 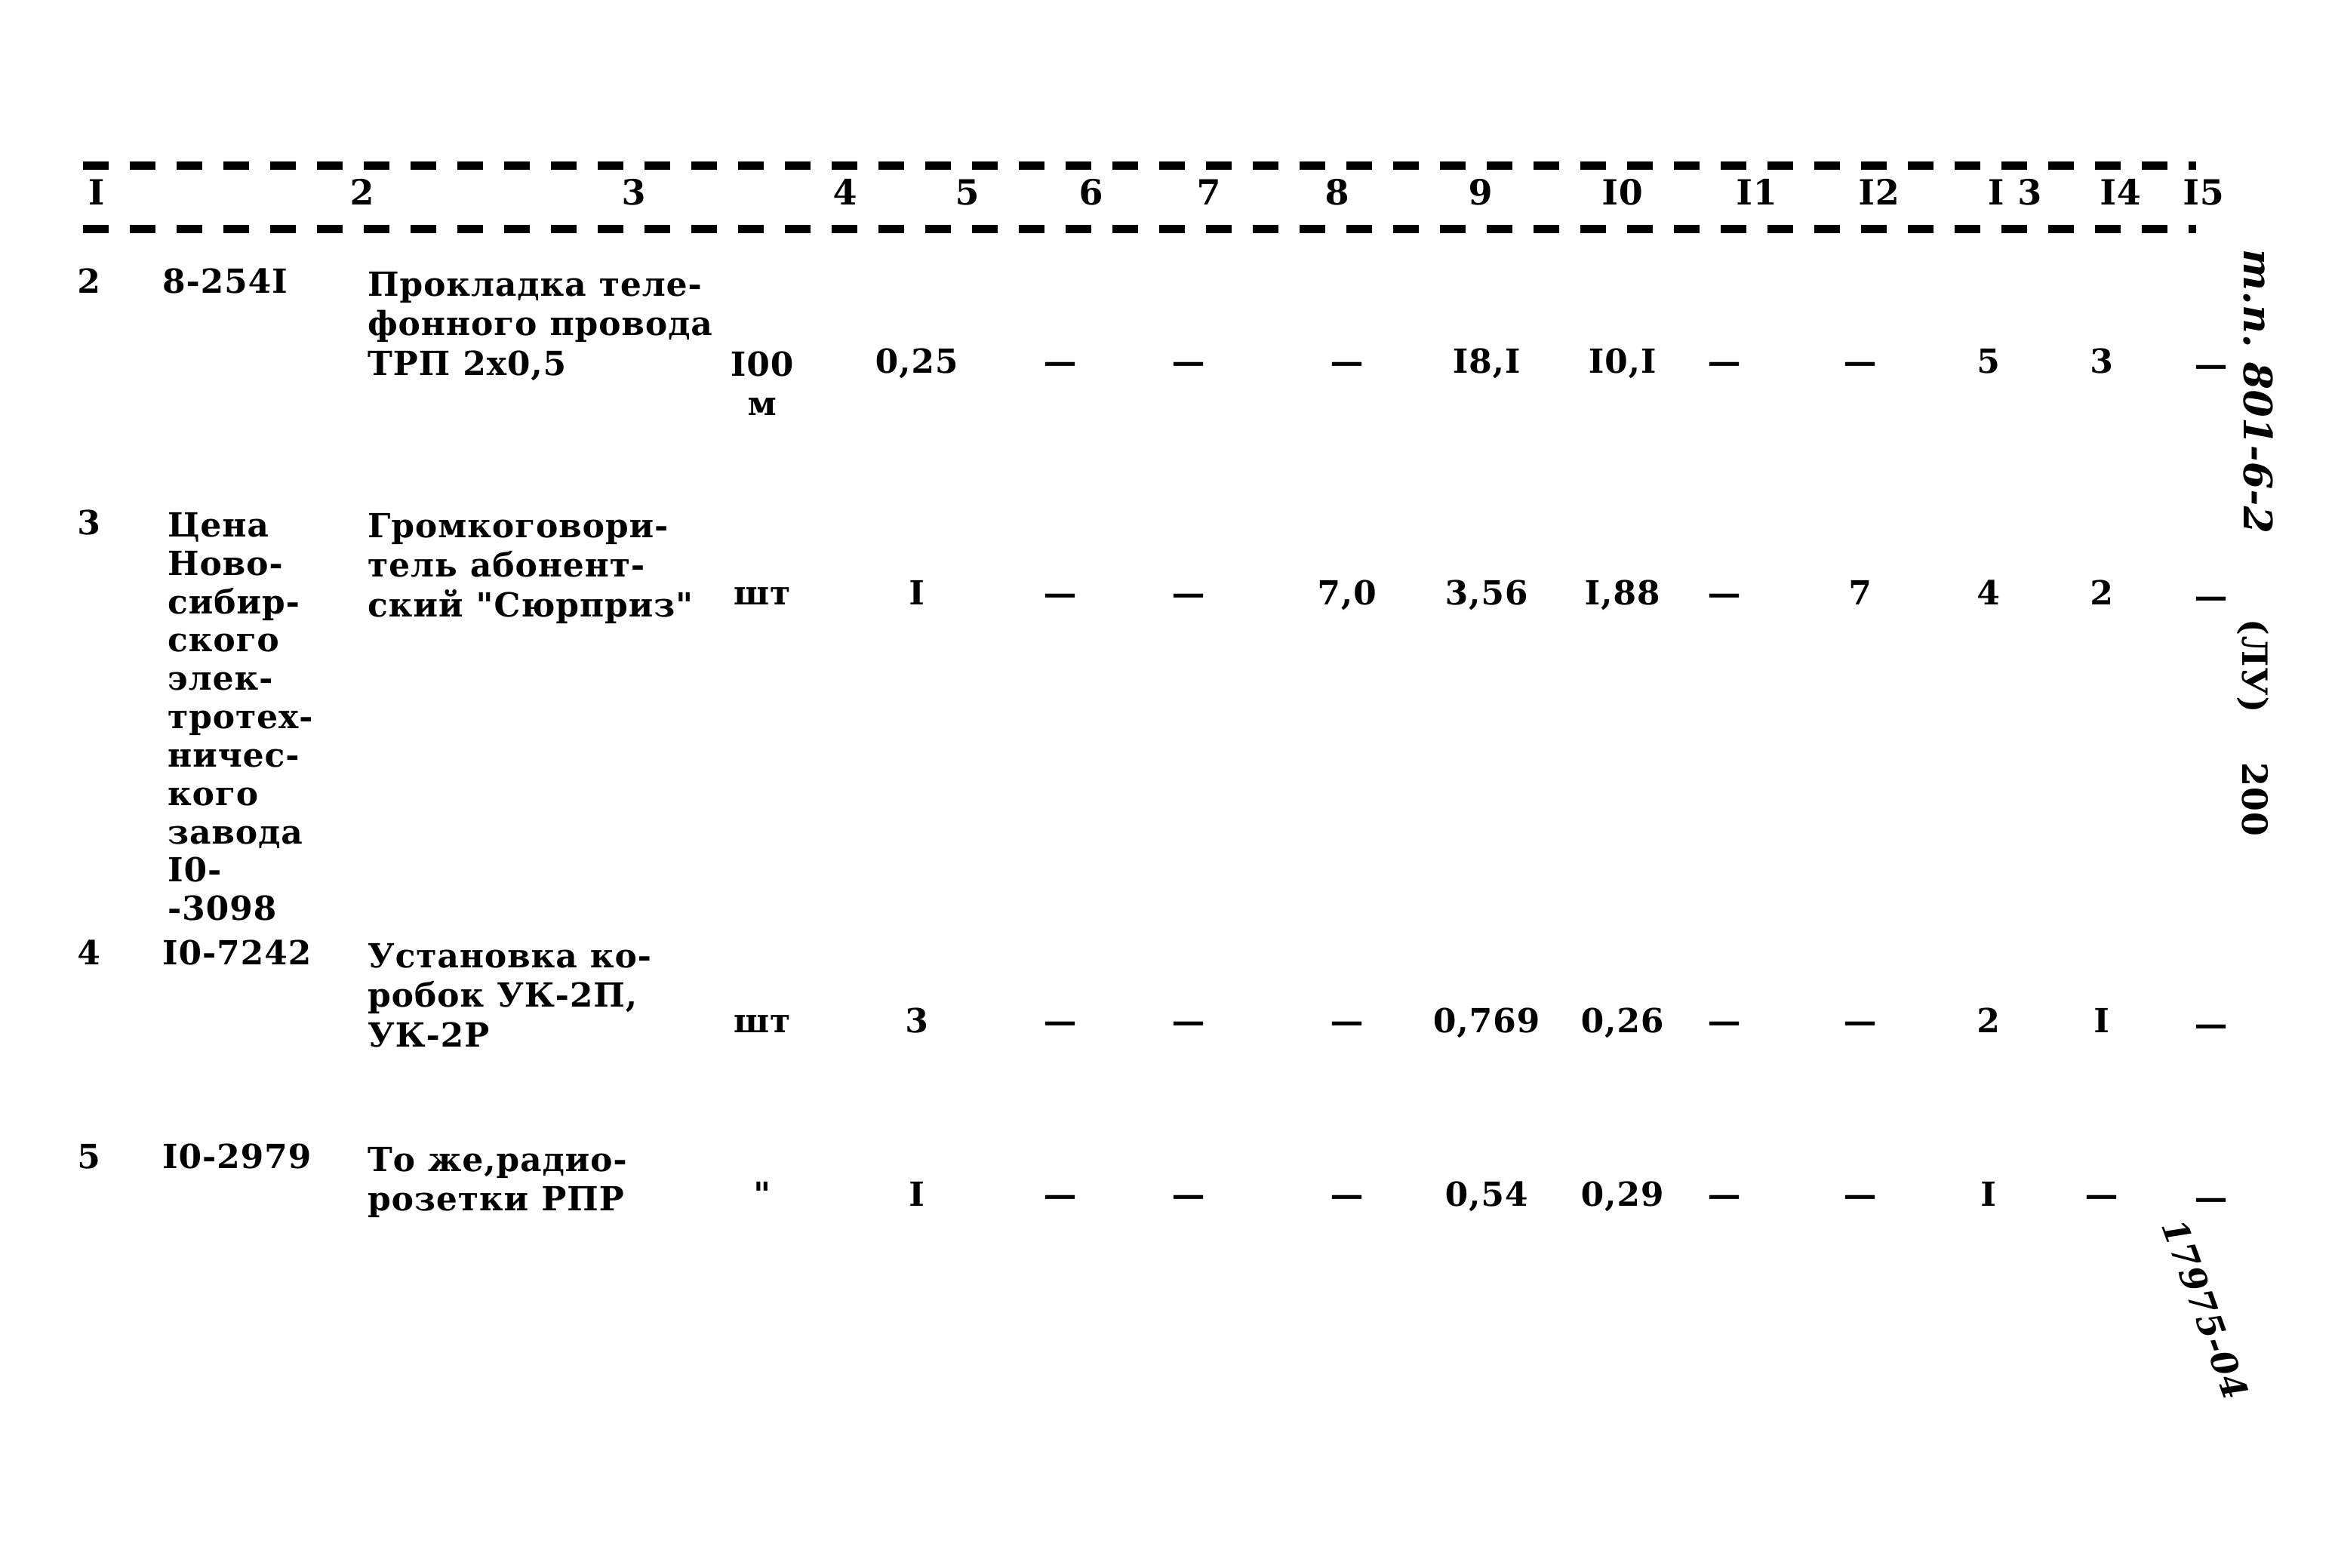 I want to click on row-cell-c14: 3, so click(x=2102, y=362).